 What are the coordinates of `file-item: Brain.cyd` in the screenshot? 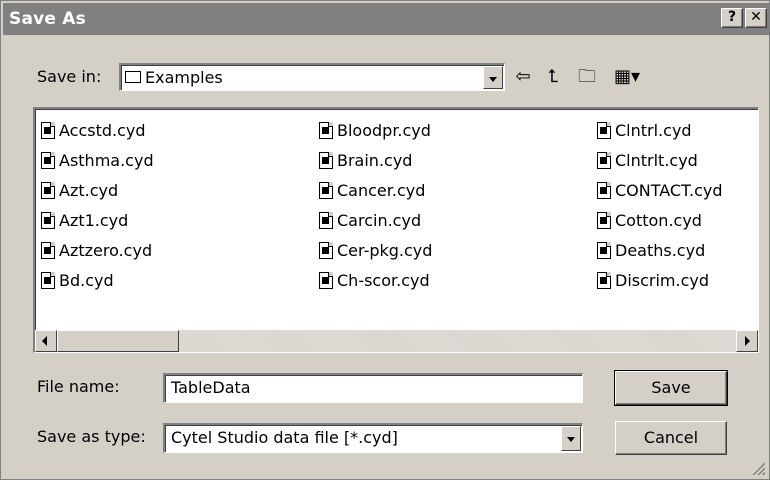 It's located at (375, 160).